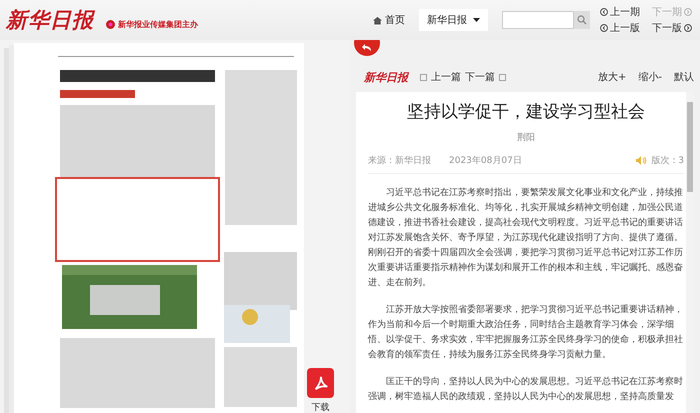 The width and height of the screenshot is (700, 413). What do you see at coordinates (480, 77) in the screenshot?
I see `next-article-link: 下一篇` at bounding box center [480, 77].